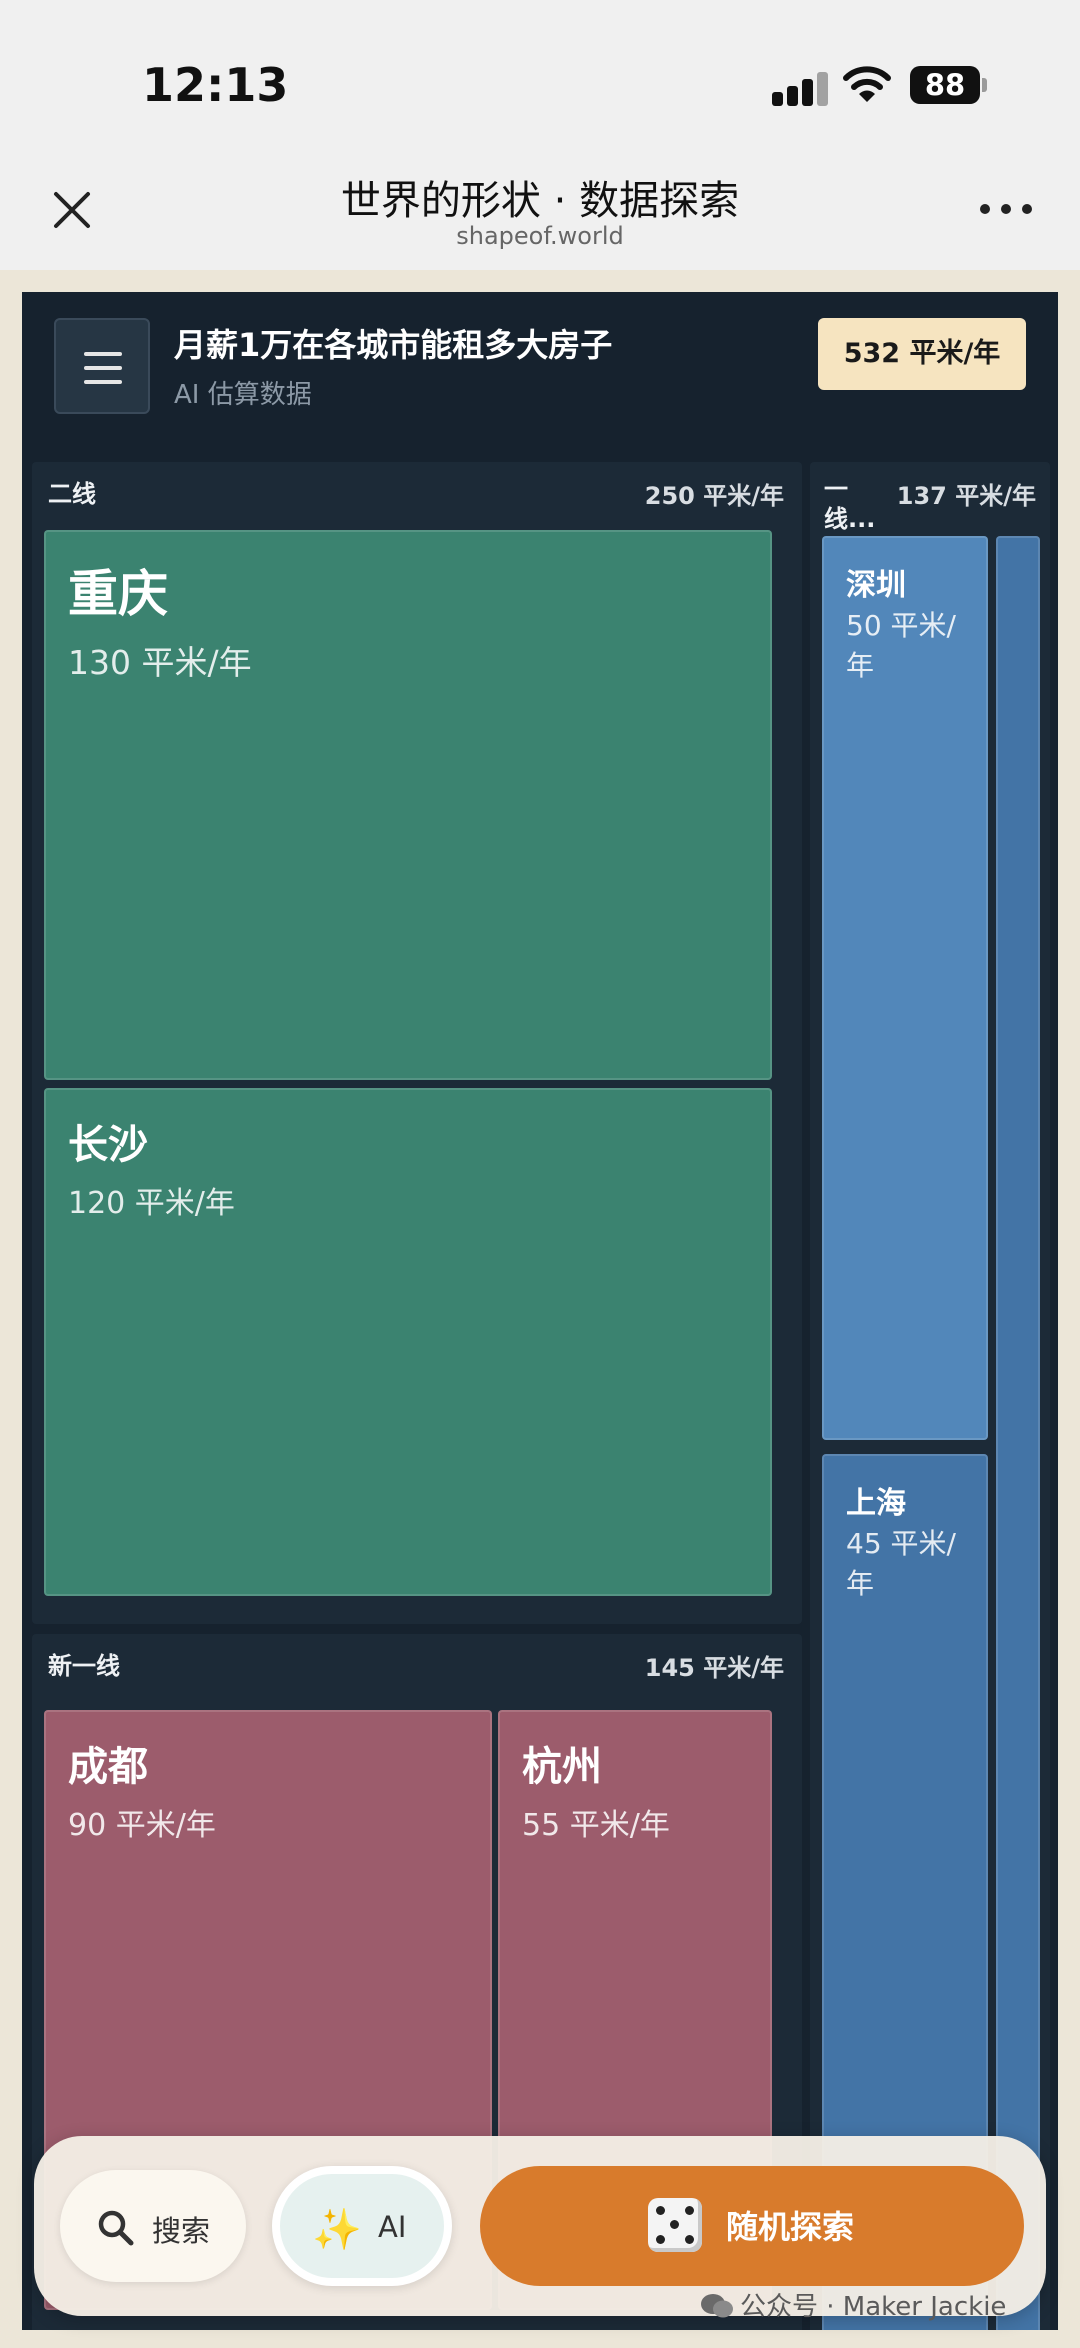 Image resolution: width=1080 pixels, height=2348 pixels. I want to click on tile-unlabeled, so click(1018, 1433).